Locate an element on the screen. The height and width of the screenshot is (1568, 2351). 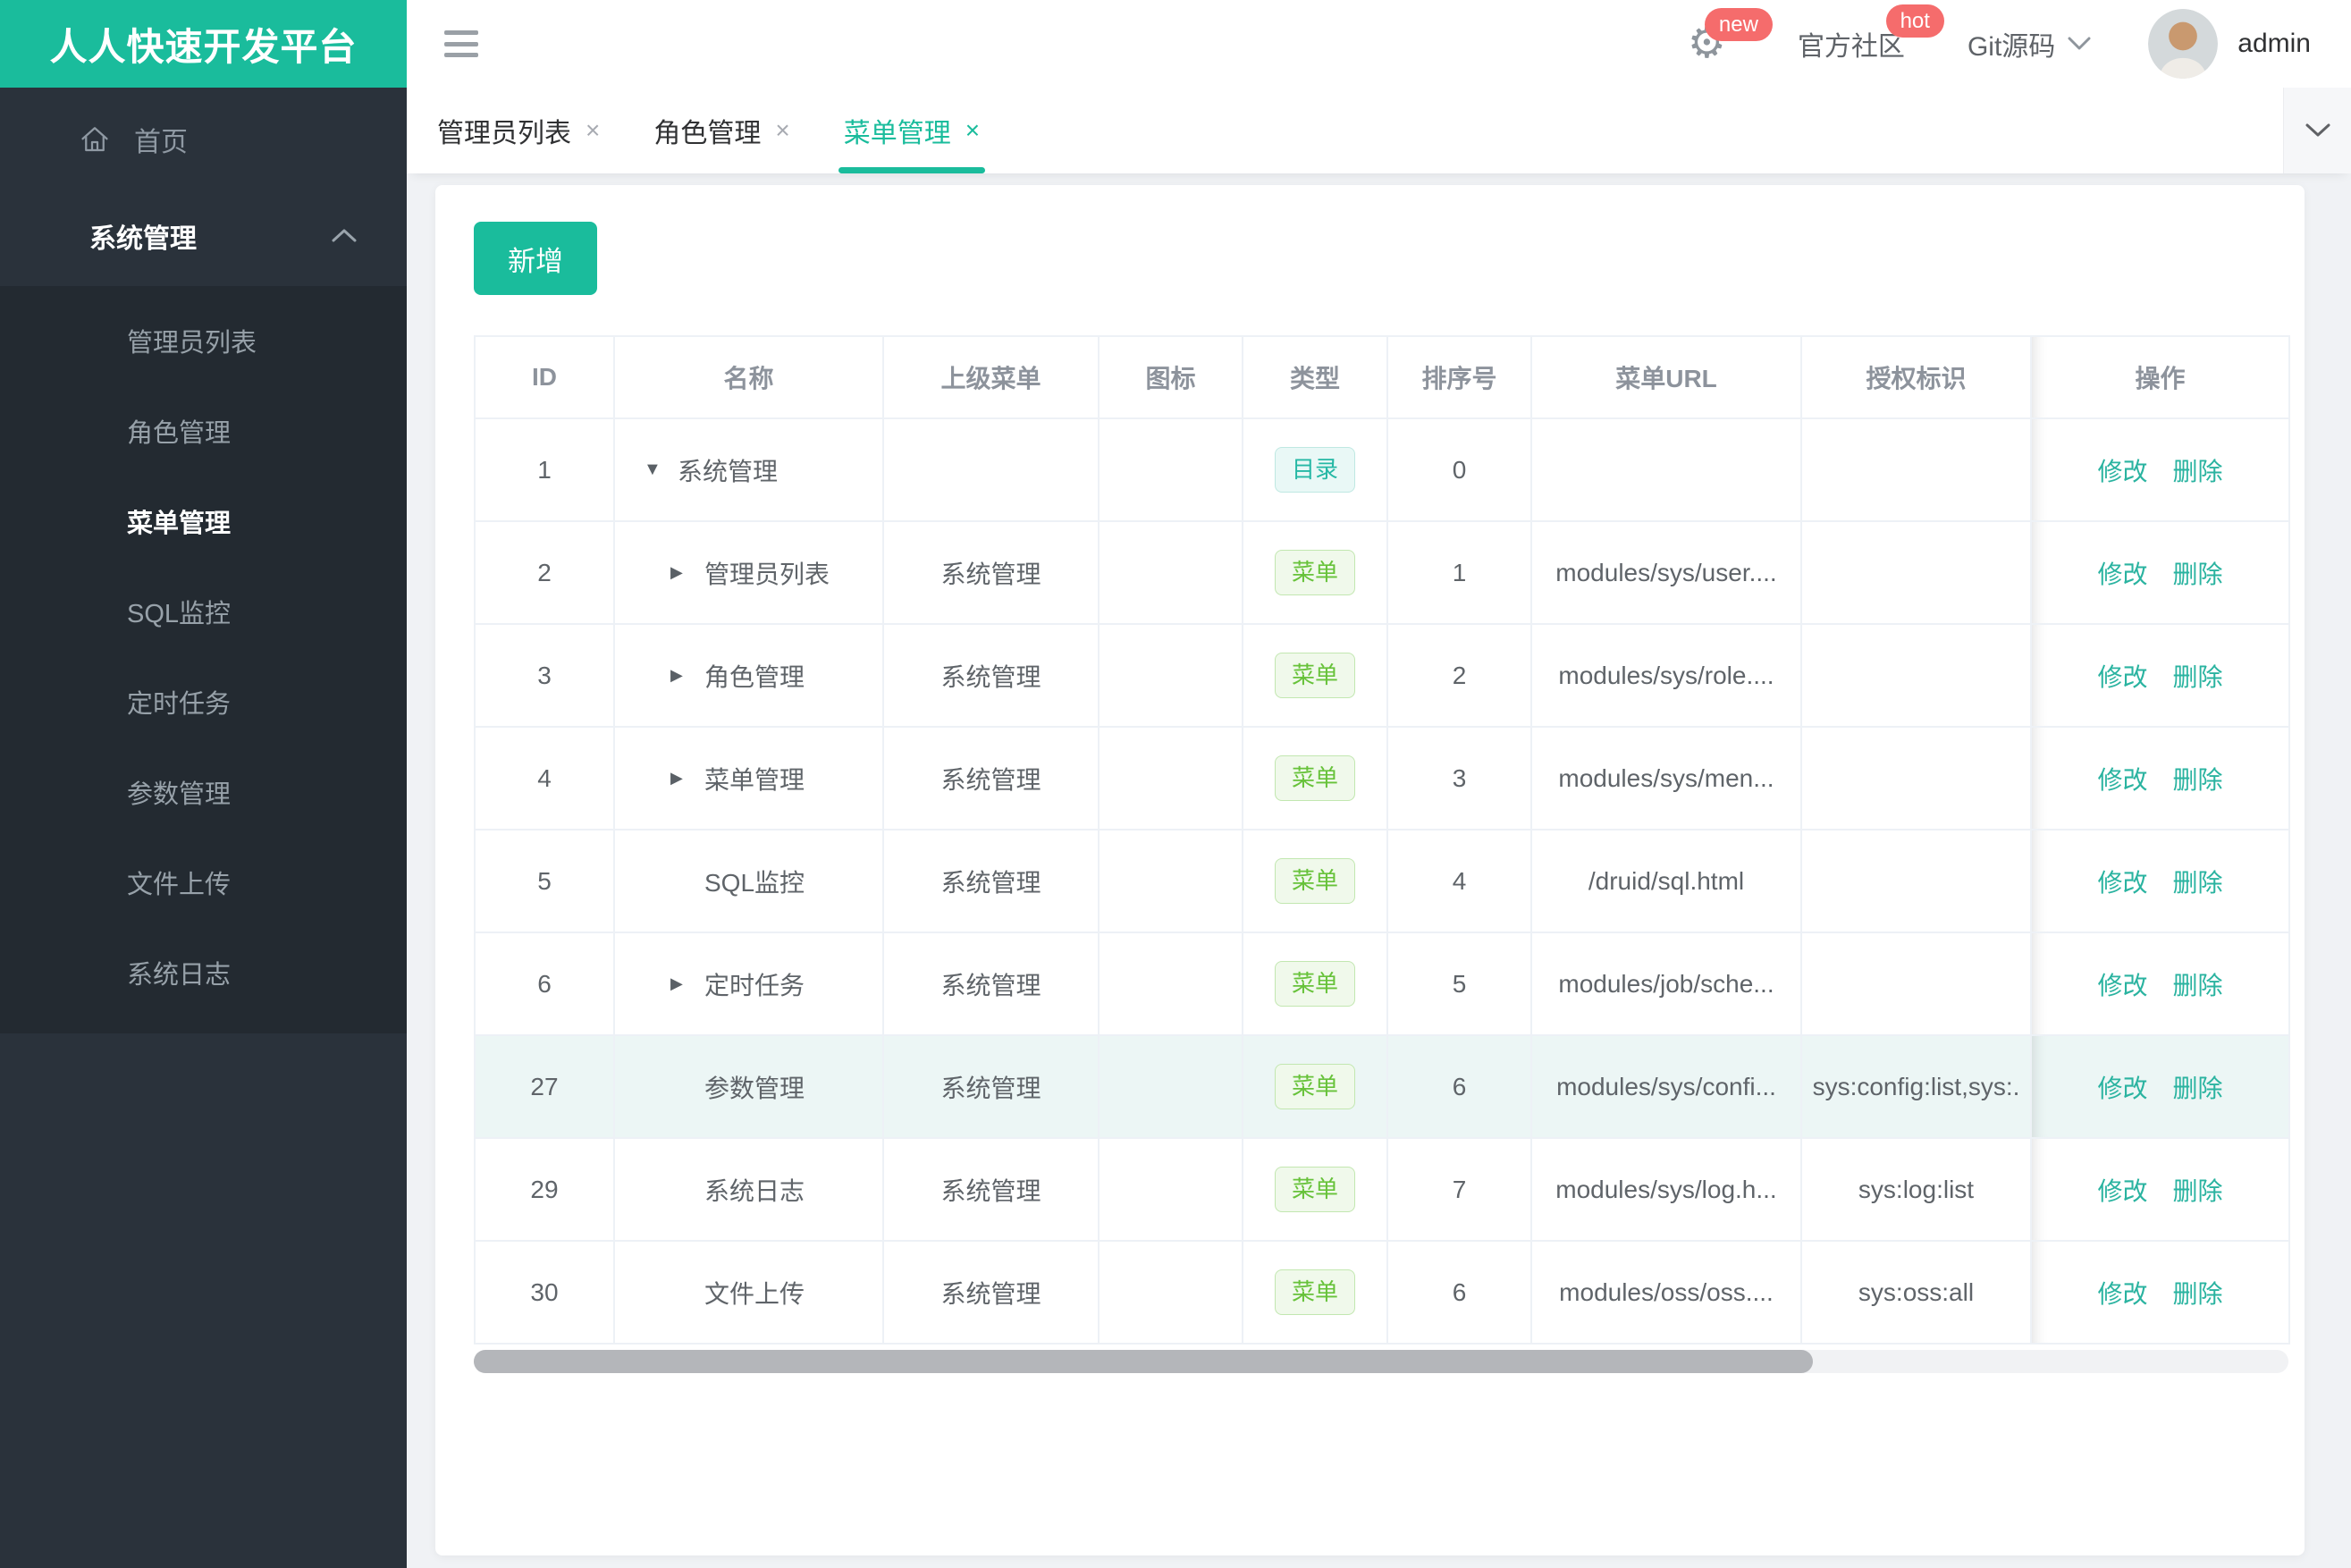
table-row: 6 ▶ 定时任务 系统管理 菜单 5 modules/job/sche... 修改 删除 is located at coordinates (1382, 984).